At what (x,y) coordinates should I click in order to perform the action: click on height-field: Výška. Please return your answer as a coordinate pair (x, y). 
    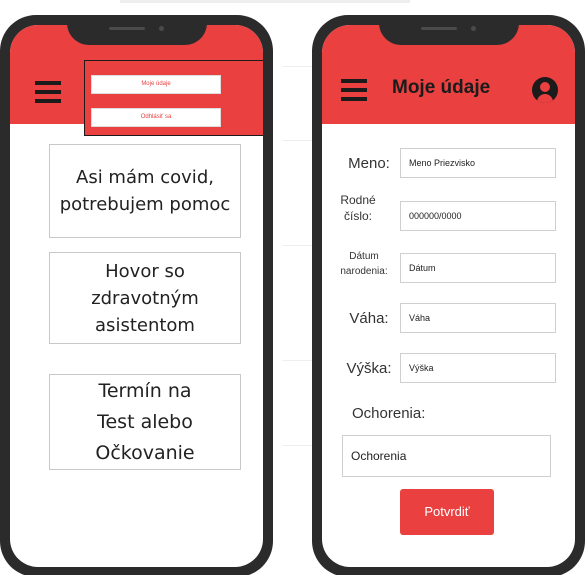
    Looking at the image, I should click on (478, 368).